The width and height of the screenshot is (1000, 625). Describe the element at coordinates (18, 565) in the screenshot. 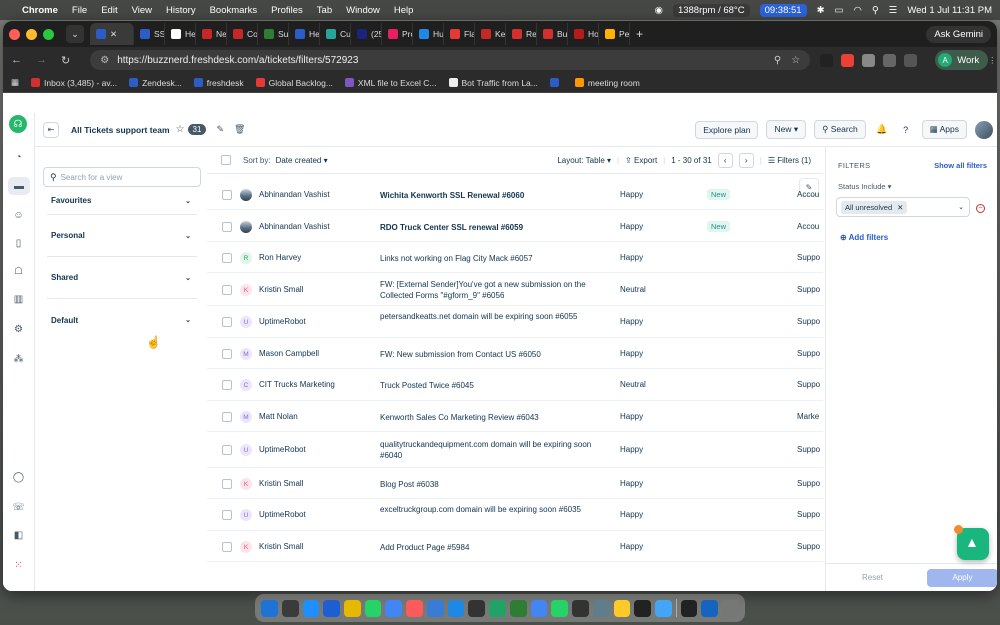

I see `app-switcher-icon: ⁙` at that location.